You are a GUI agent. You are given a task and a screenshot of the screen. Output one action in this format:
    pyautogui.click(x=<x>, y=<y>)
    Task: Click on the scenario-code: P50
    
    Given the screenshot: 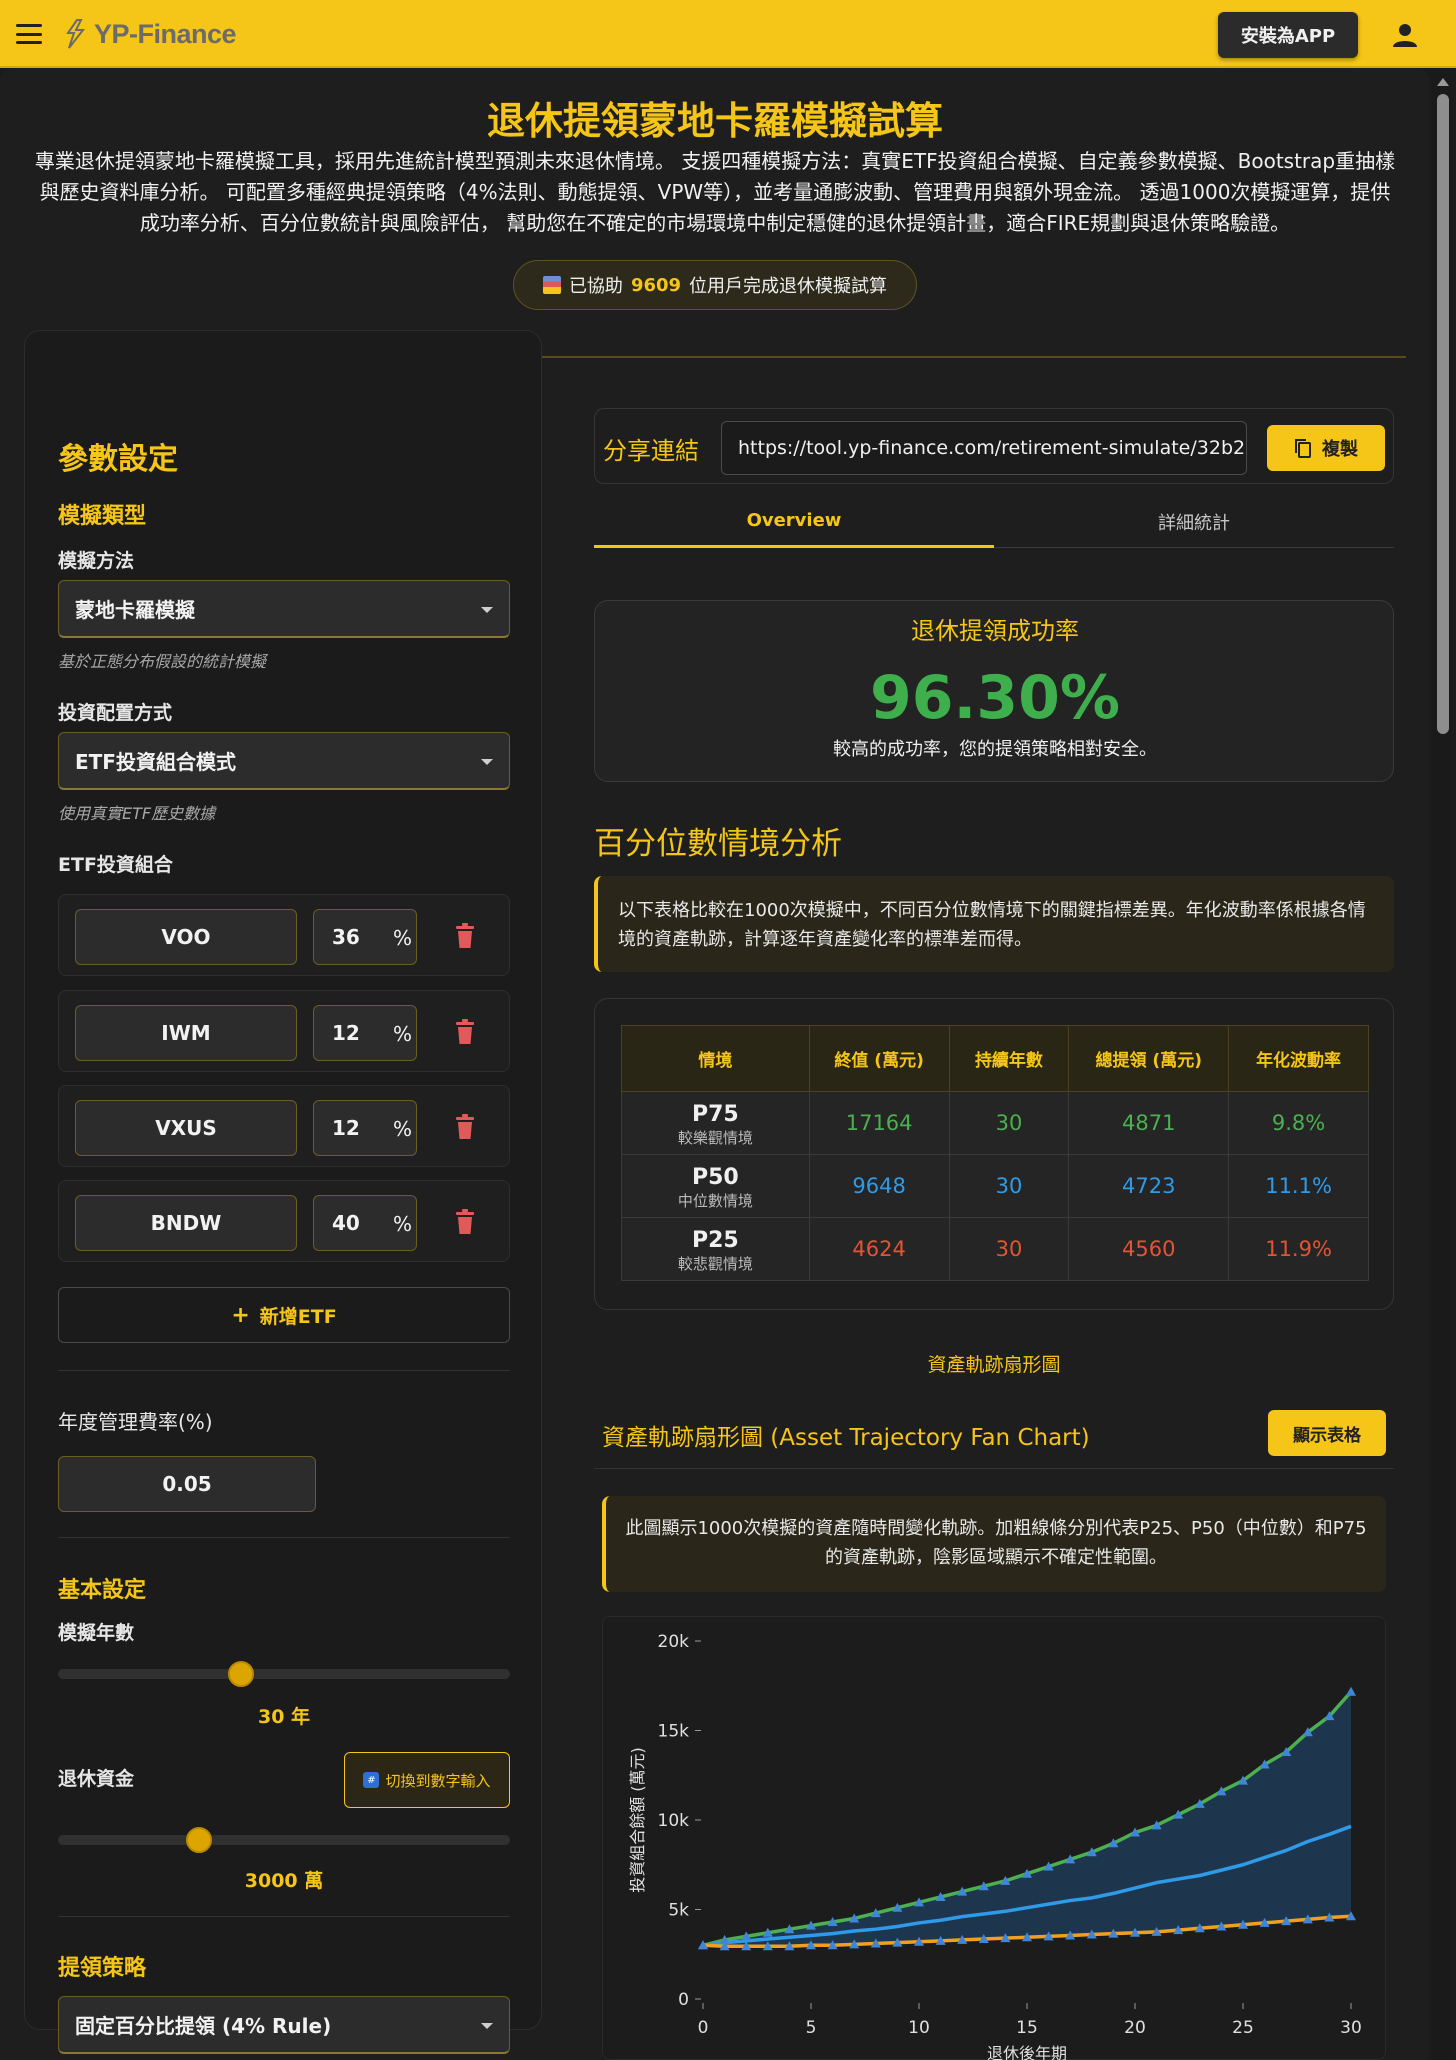 What is the action you would take?
    pyautogui.click(x=715, y=1177)
    